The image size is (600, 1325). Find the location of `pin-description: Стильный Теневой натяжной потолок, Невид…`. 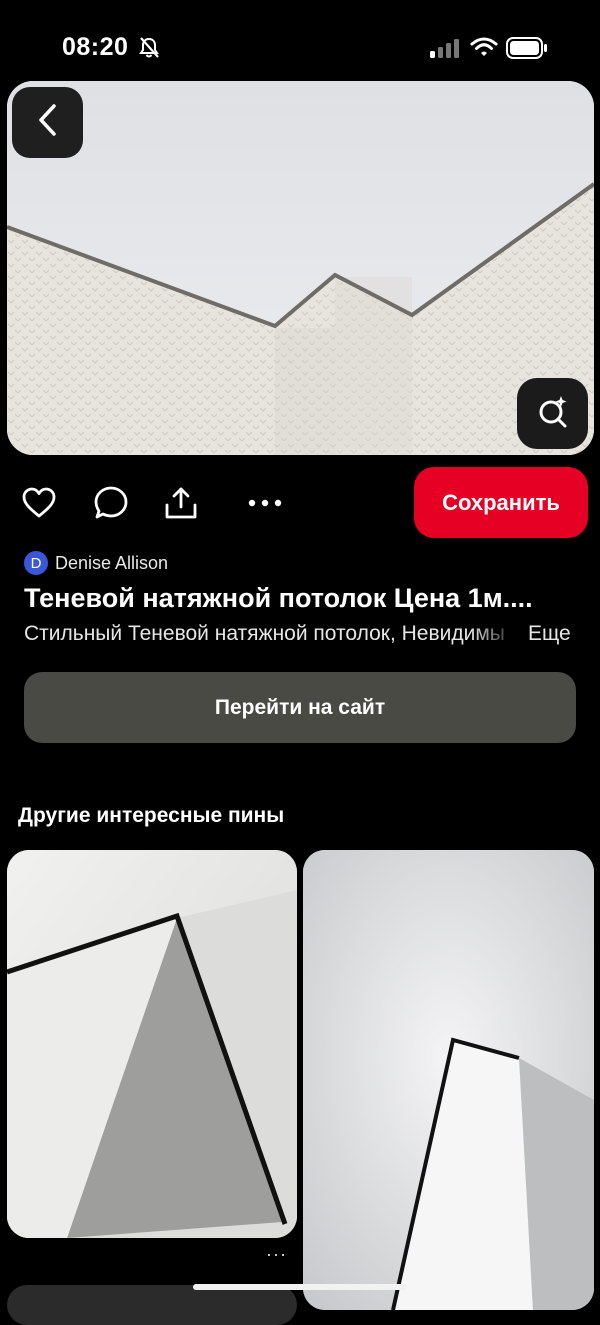

pin-description: Стильный Теневой натяжной потолок, Невид… is located at coordinates (264, 633).